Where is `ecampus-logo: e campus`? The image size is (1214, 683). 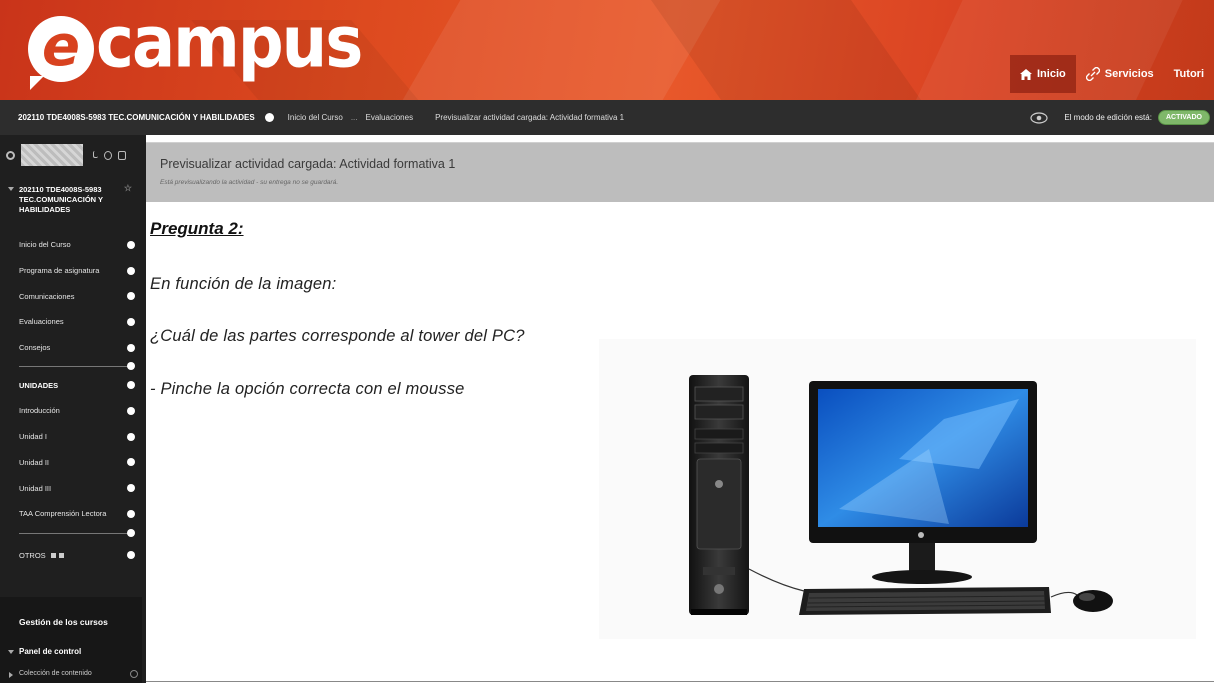 ecampus-logo: e campus is located at coordinates (195, 45).